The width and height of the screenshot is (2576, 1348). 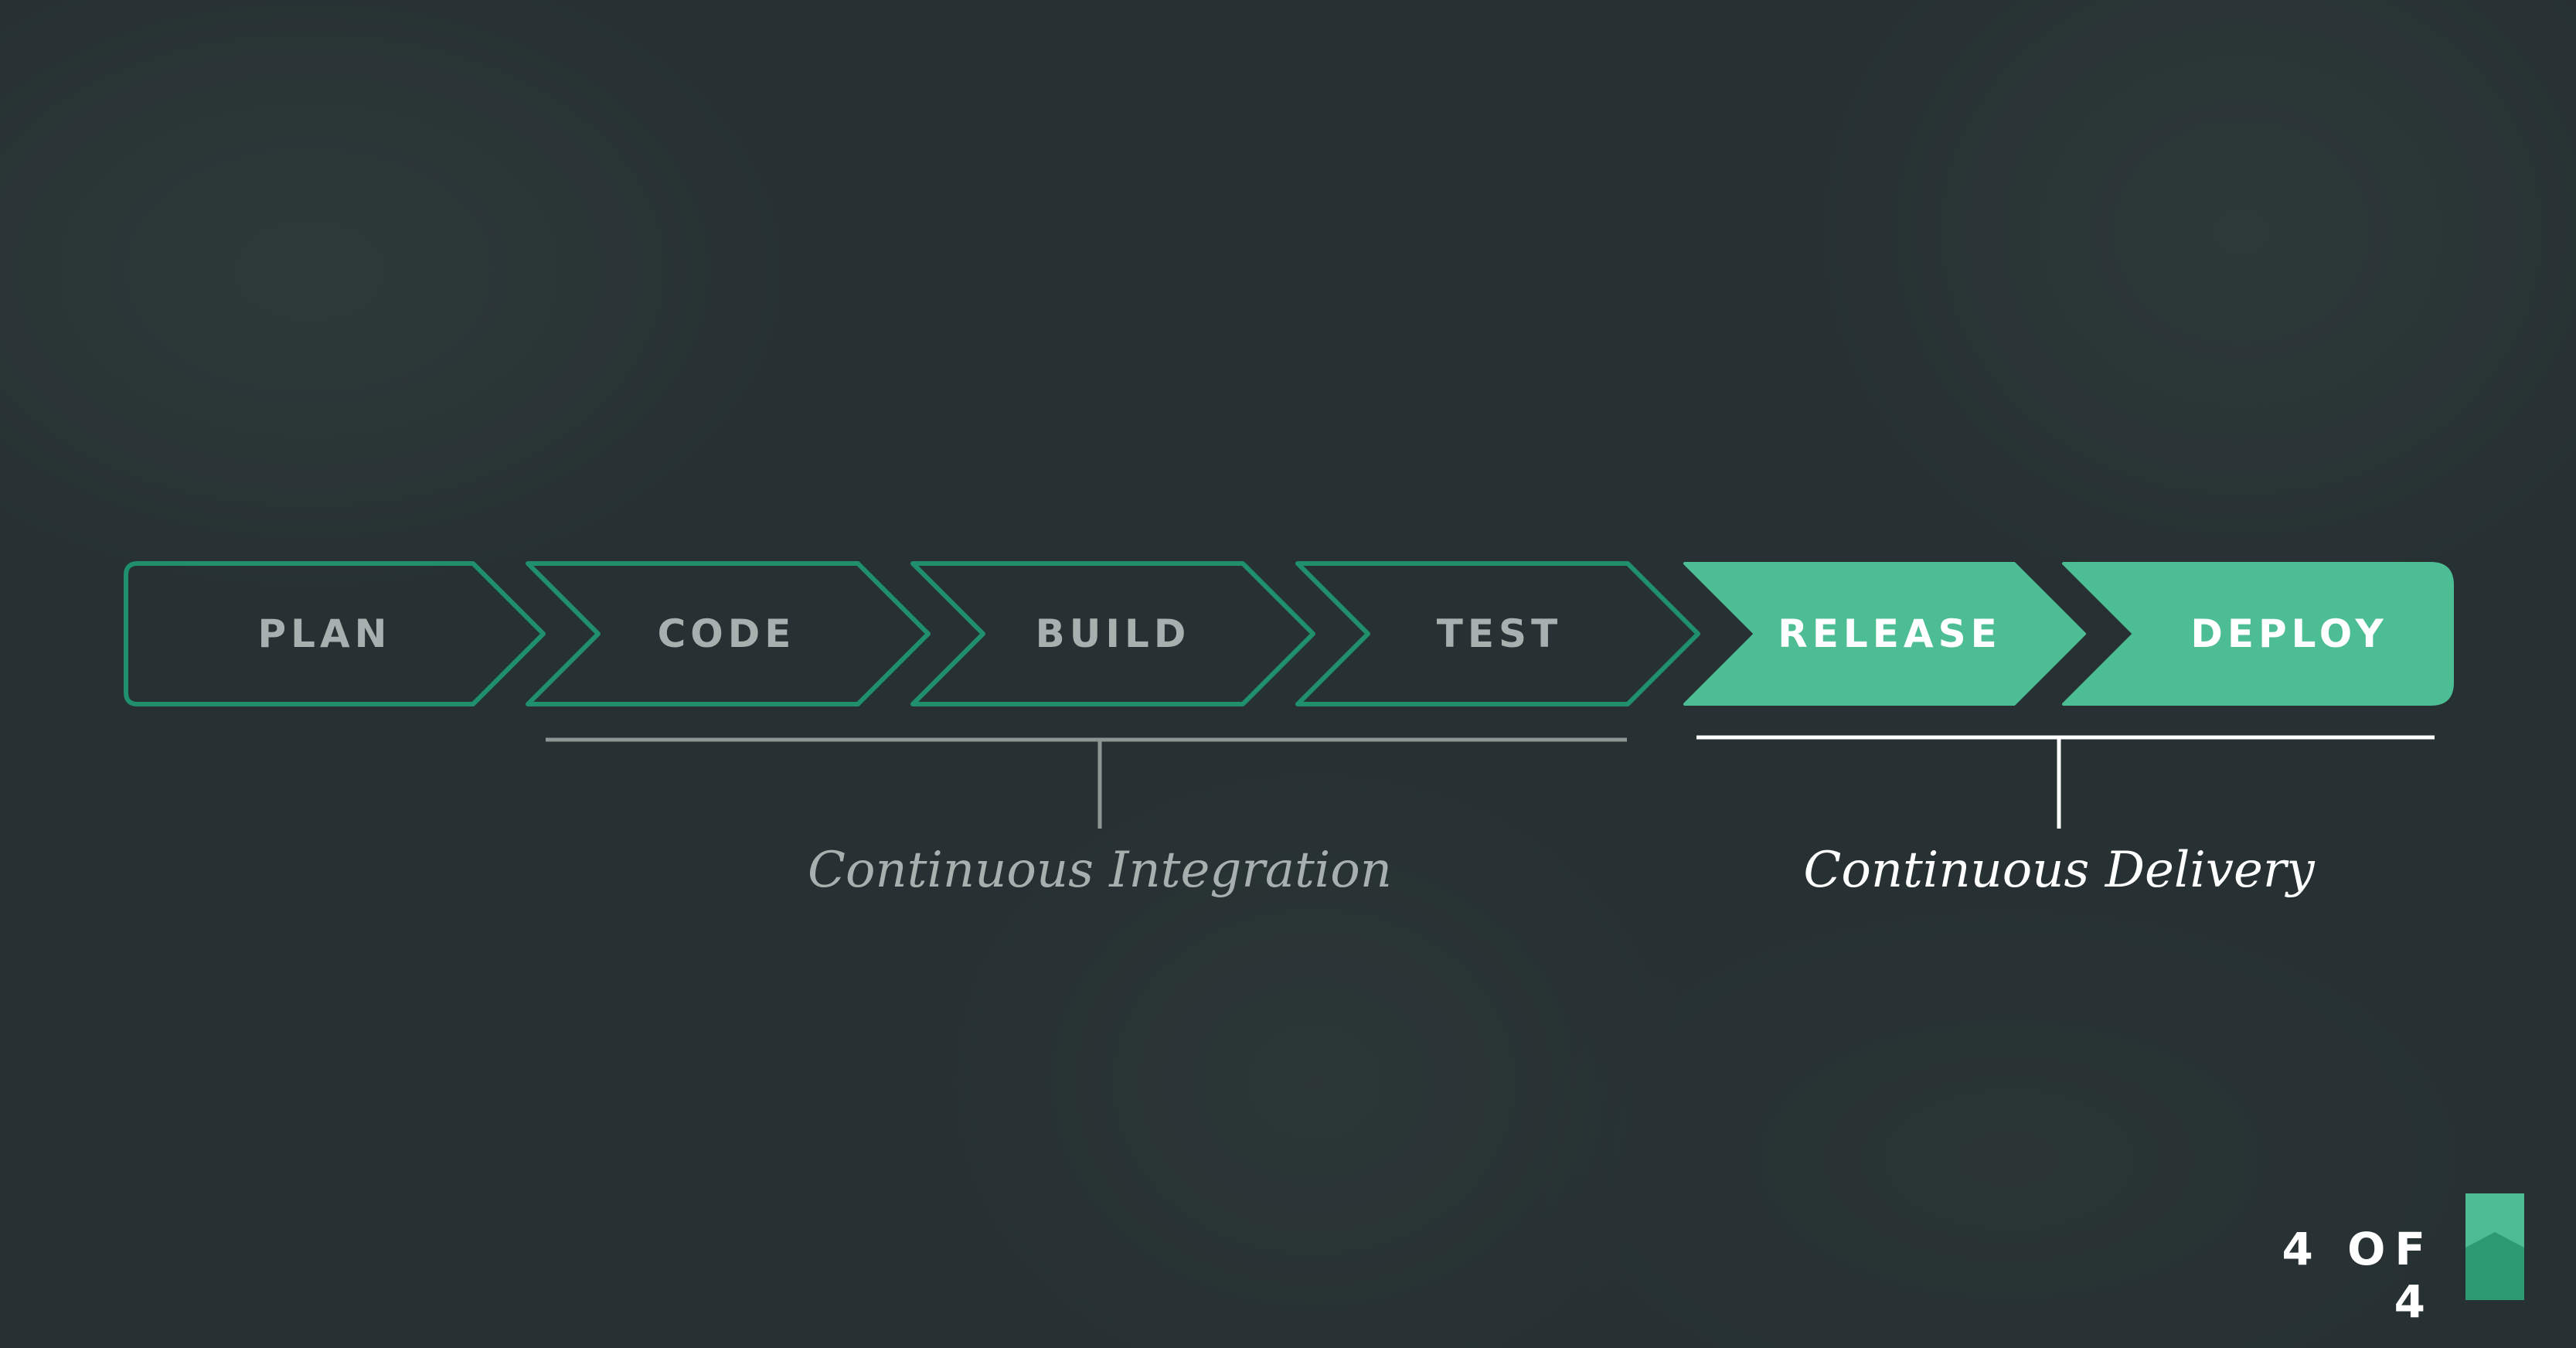 What do you see at coordinates (1890, 633) in the screenshot?
I see `step-label-release: RELEASE` at bounding box center [1890, 633].